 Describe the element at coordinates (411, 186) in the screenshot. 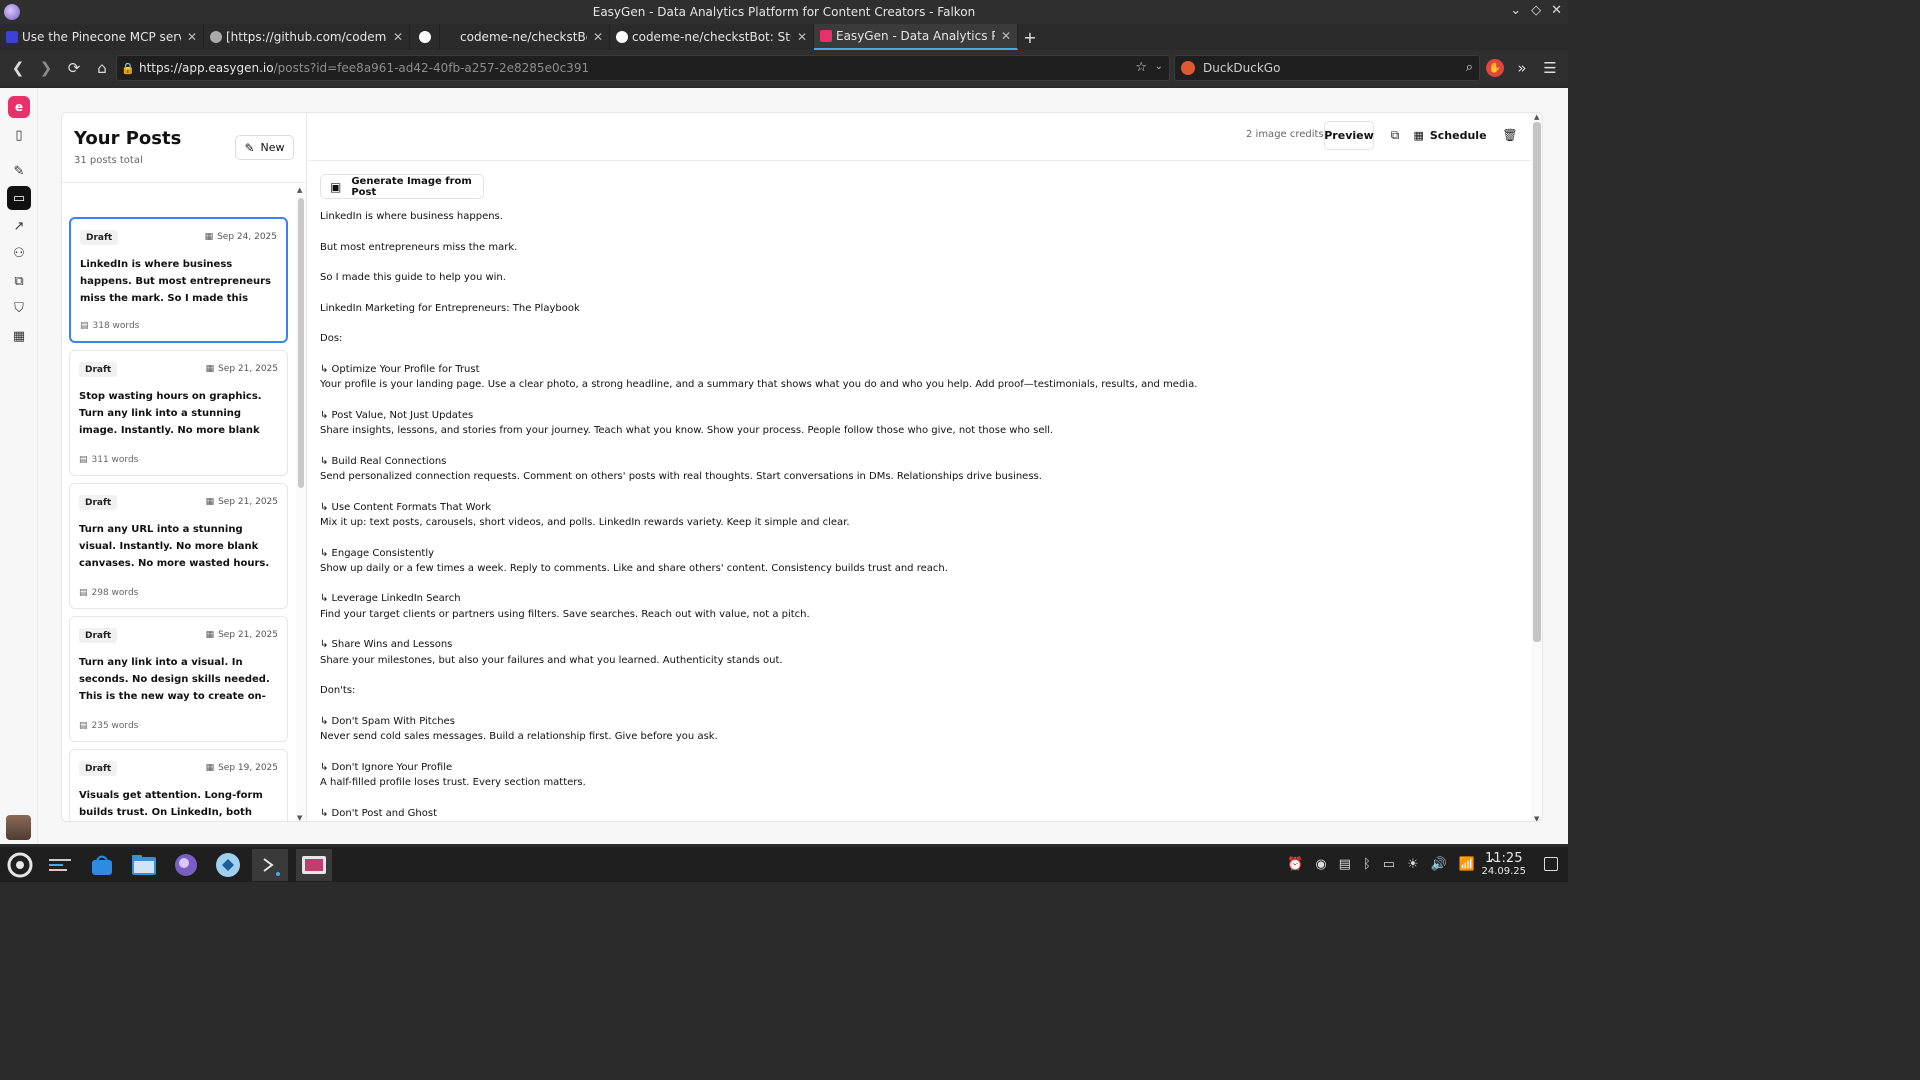

I see `generate-image-label: Generate Image from Post` at that location.